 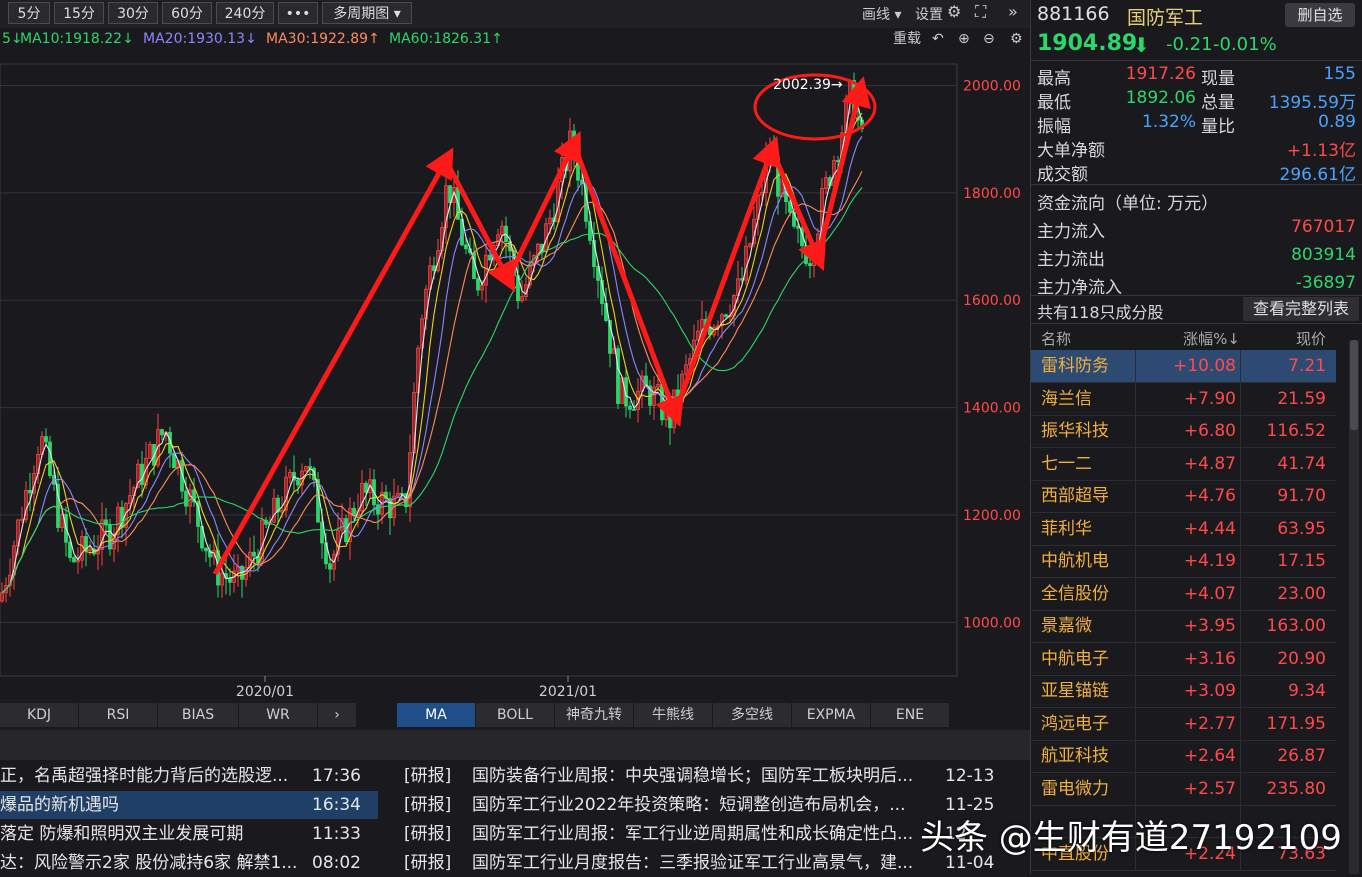 What do you see at coordinates (278, 715) in the screenshot?
I see `indicator-tab-3: WR` at bounding box center [278, 715].